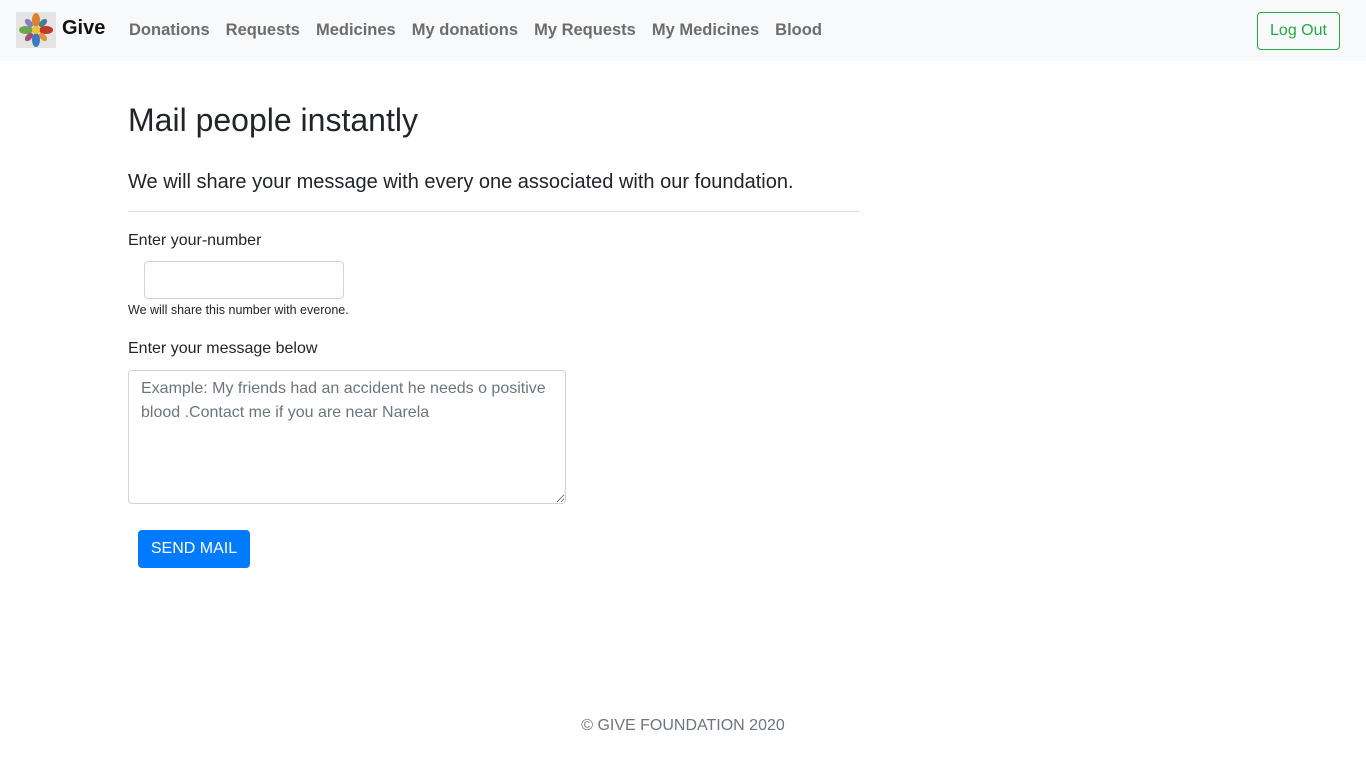 The width and height of the screenshot is (1366, 768). What do you see at coordinates (263, 30) in the screenshot?
I see `nav-link-requests: Requests` at bounding box center [263, 30].